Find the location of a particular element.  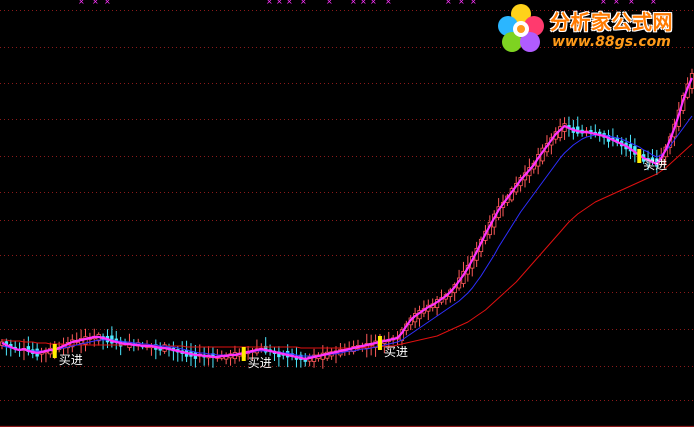

site-logo: 分析家公式网 www.88gs.com is located at coordinates (593, 28).